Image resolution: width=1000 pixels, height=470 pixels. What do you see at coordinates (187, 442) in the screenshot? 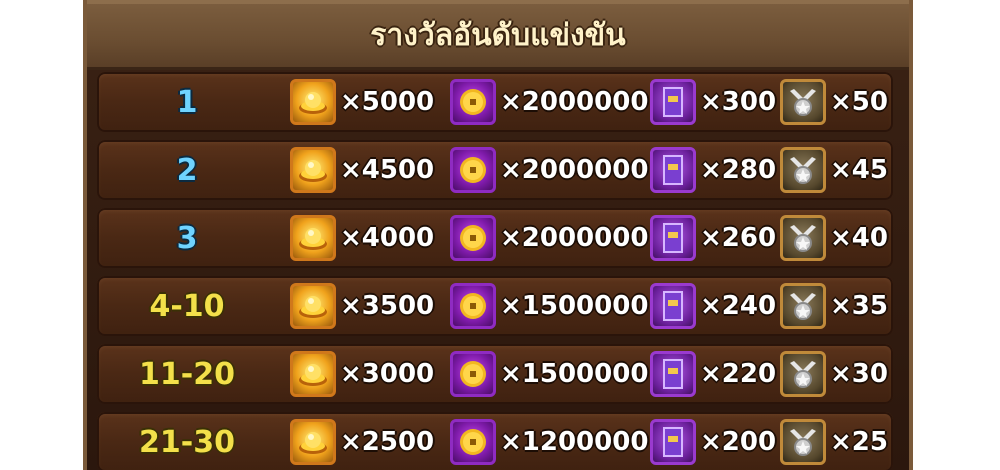
I see `rank-label: 21-30` at bounding box center [187, 442].